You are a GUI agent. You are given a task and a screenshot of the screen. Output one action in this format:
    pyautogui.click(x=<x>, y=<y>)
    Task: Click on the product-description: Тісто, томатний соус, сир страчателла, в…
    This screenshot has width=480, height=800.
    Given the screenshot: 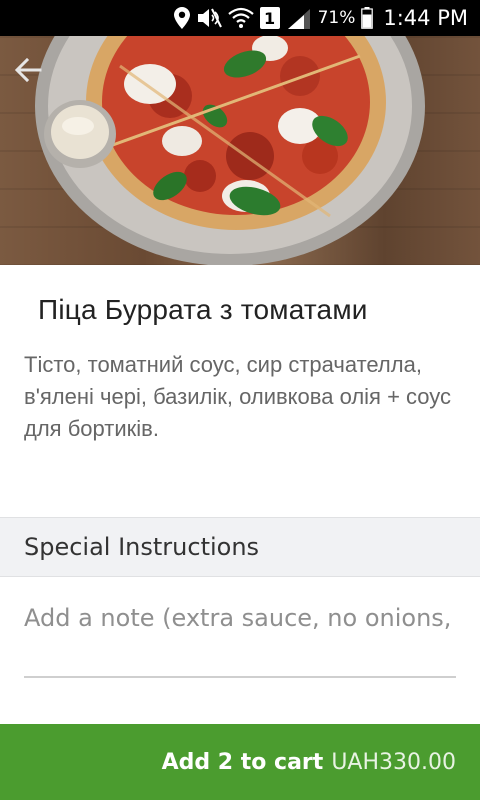 What is the action you would take?
    pyautogui.click(x=238, y=396)
    